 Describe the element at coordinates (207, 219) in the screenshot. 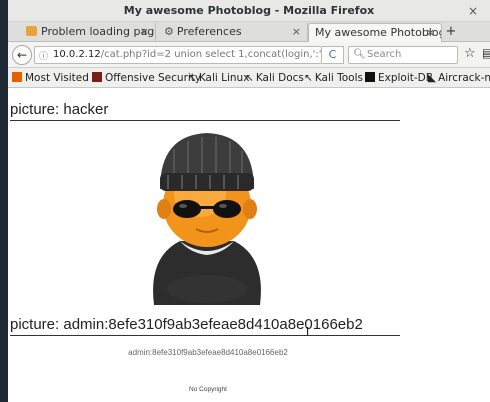

I see `hacker-image` at that location.